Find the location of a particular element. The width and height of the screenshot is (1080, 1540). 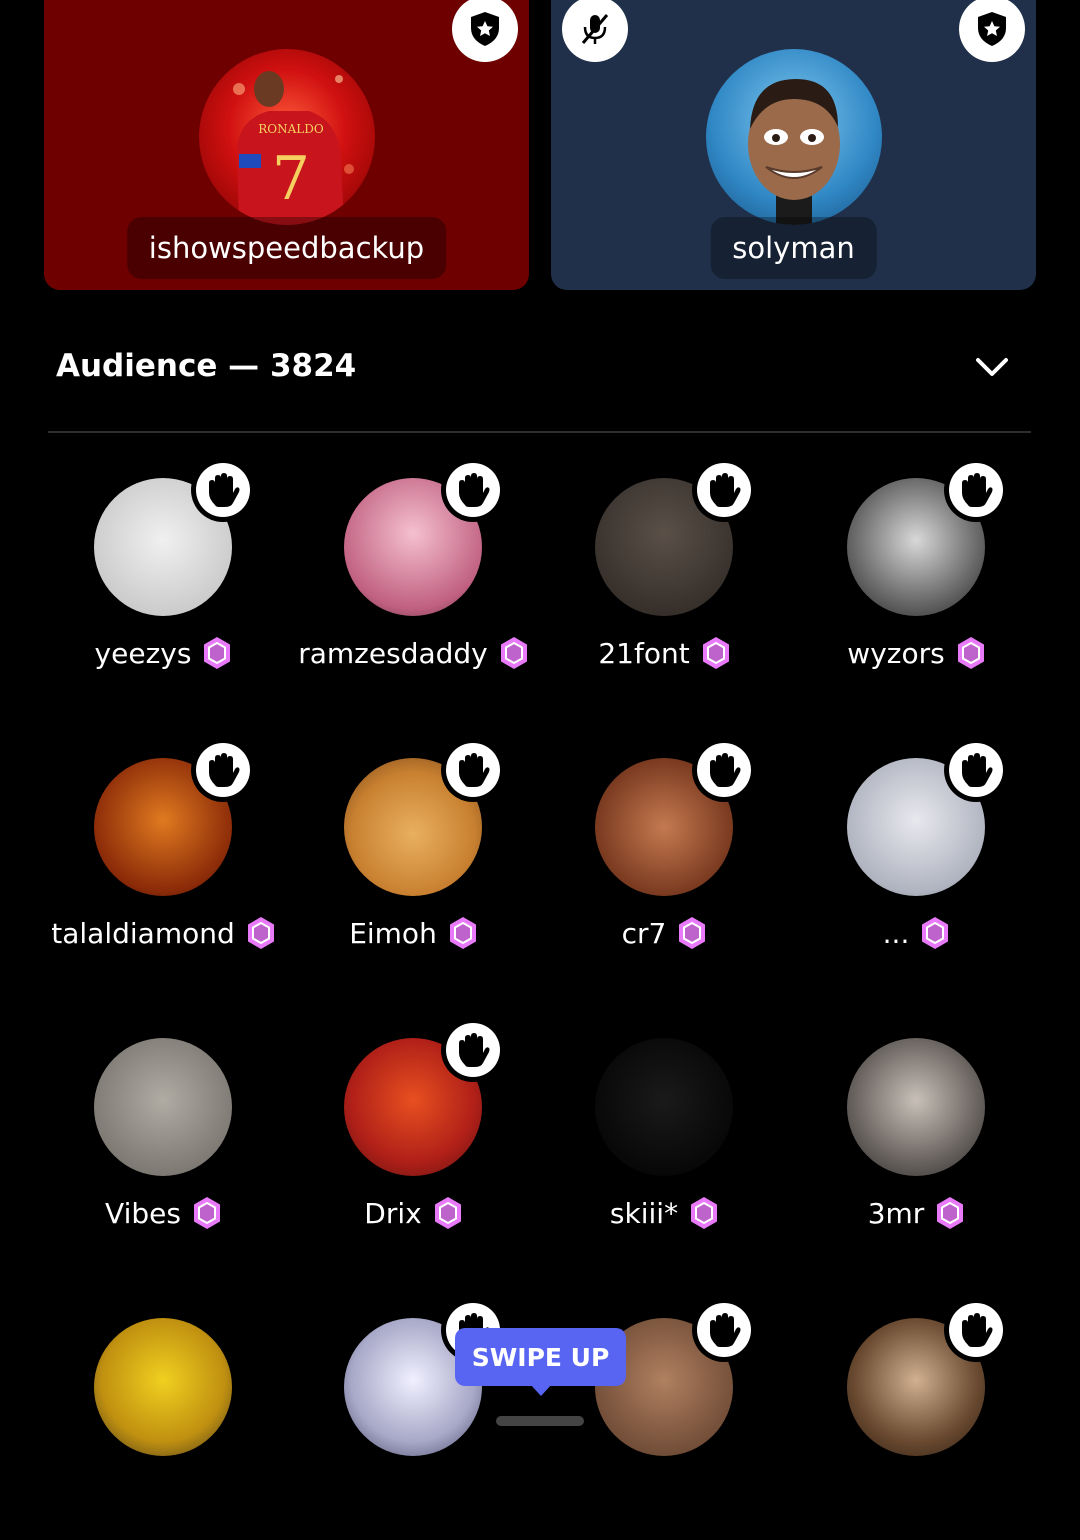

member-name-row: 3mr is located at coordinates (916, 1213).